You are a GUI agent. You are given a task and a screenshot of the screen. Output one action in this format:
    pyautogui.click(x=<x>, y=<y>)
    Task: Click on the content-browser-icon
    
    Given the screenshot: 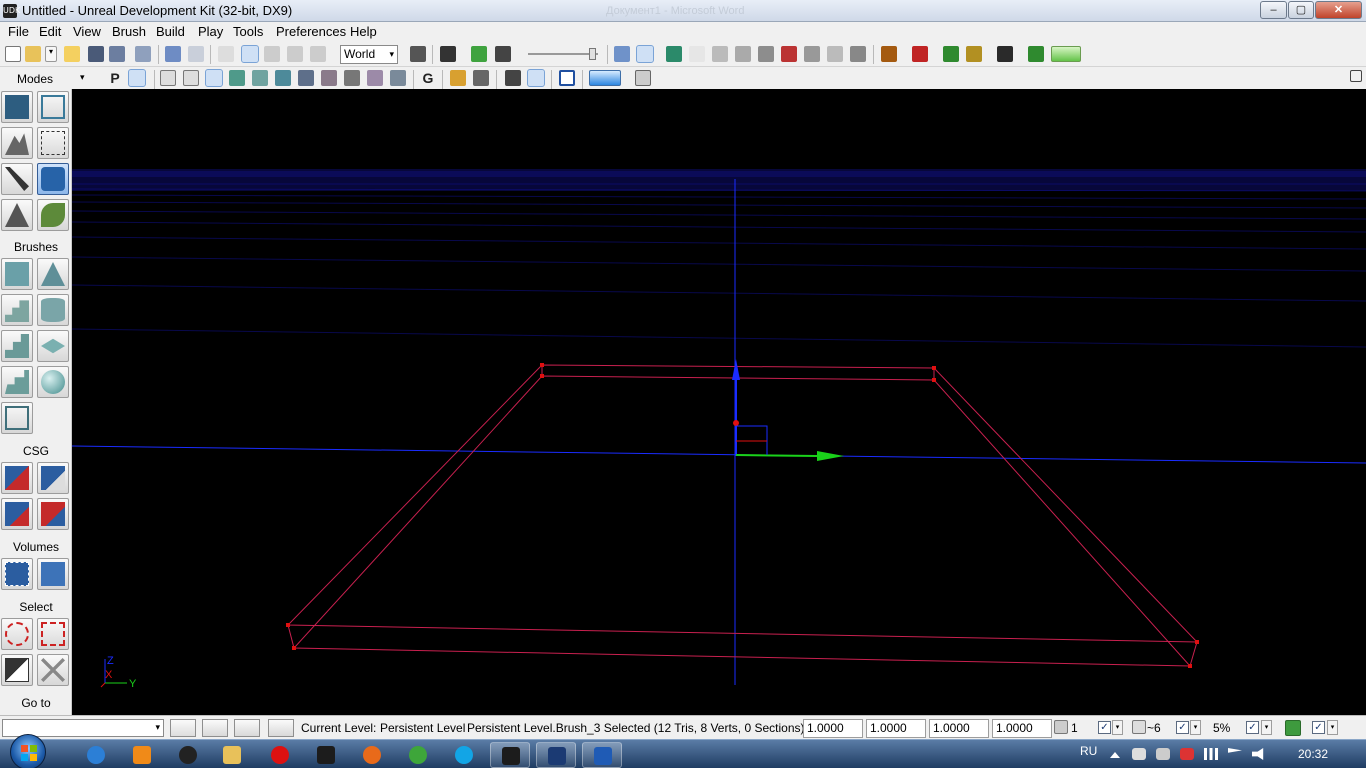 What is the action you would take?
    pyautogui.click(x=448, y=54)
    